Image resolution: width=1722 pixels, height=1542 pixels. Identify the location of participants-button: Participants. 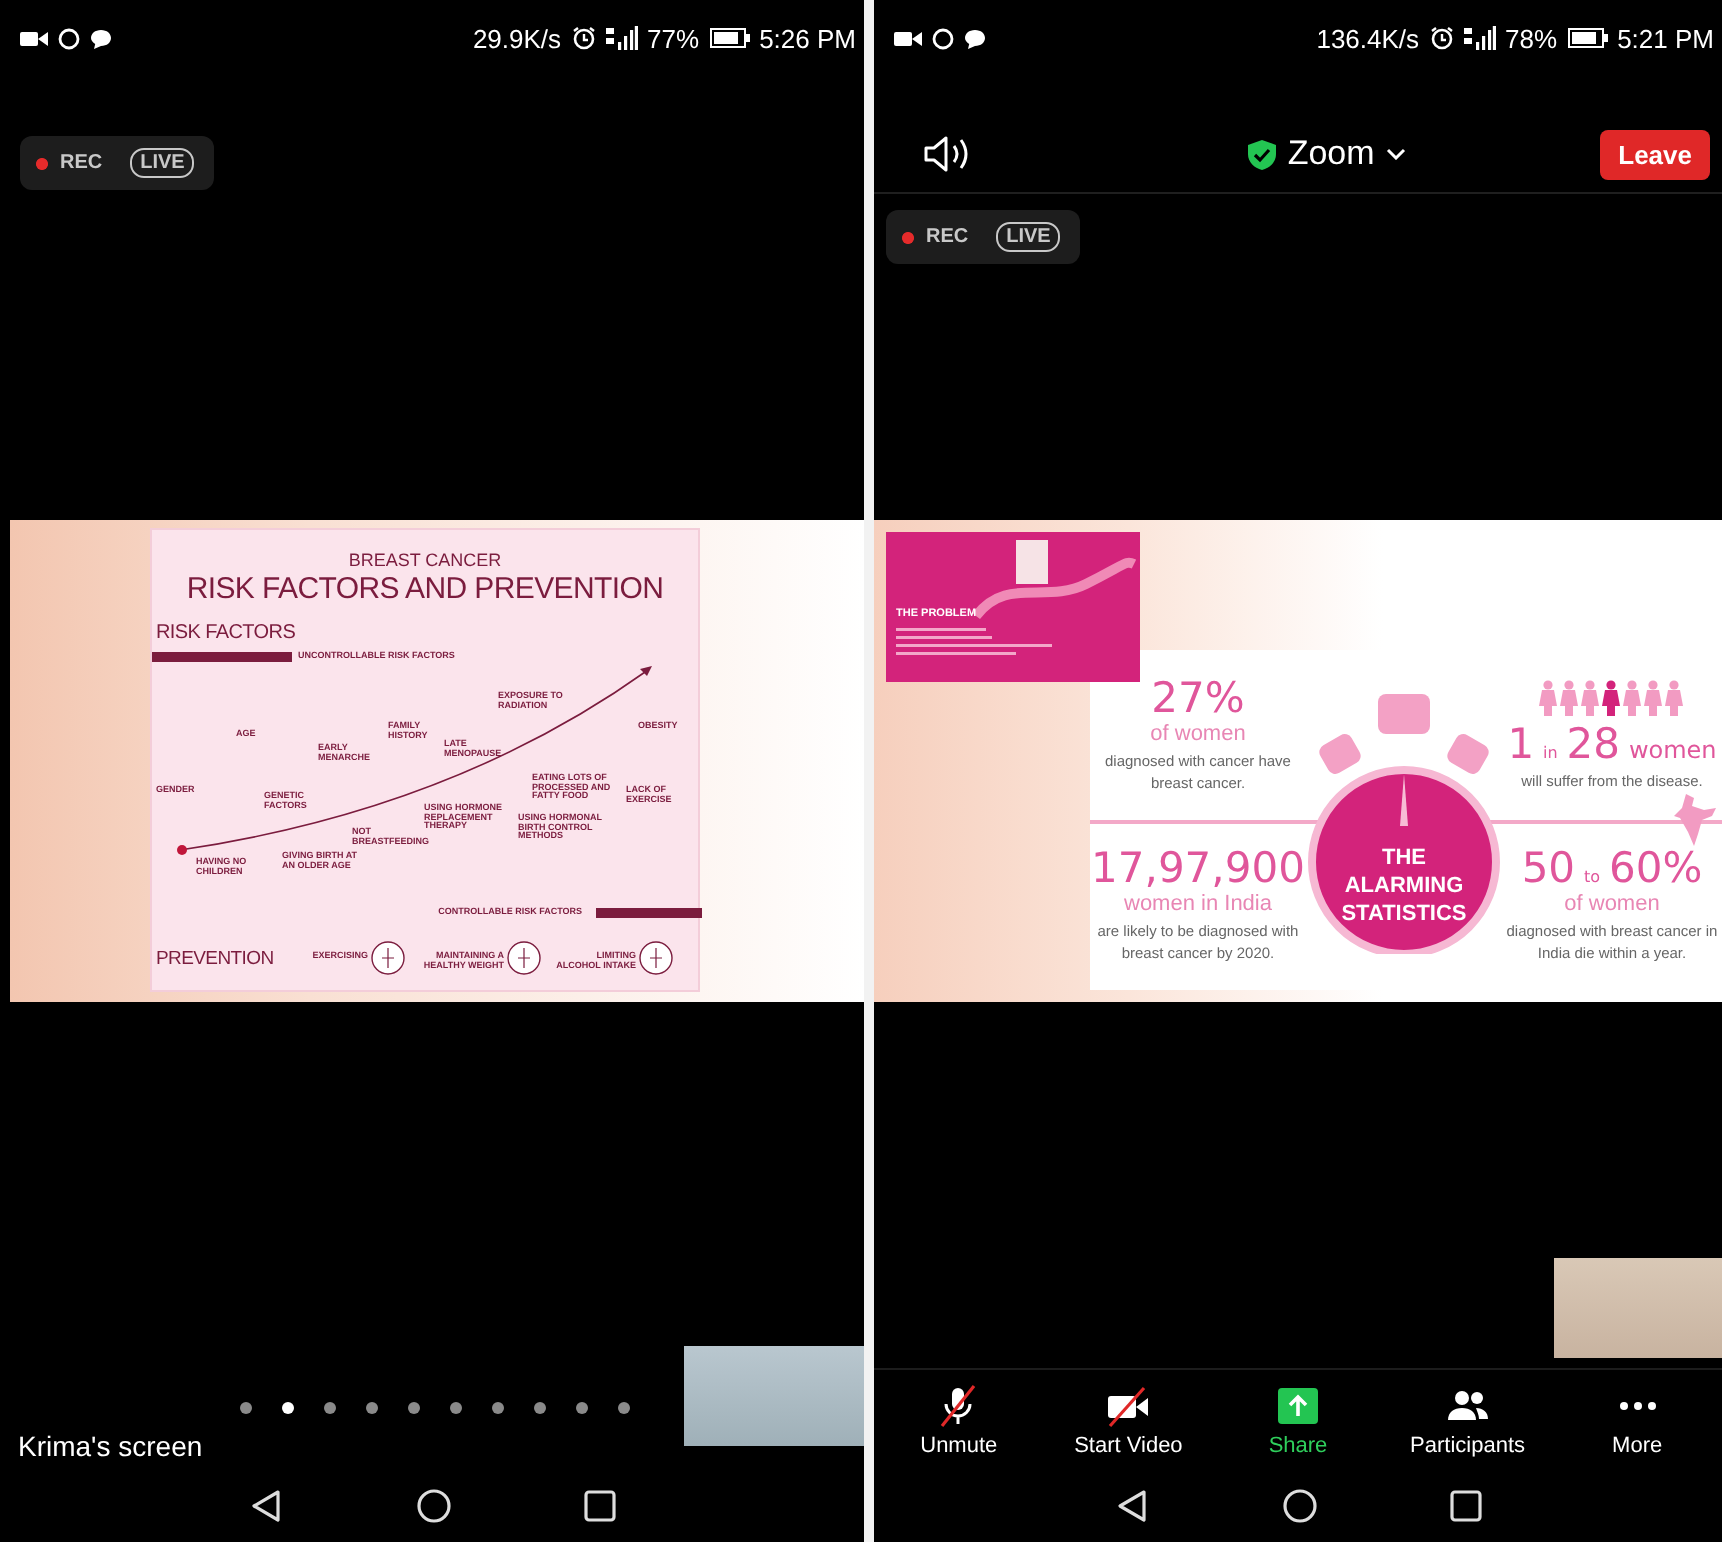
(1467, 1420).